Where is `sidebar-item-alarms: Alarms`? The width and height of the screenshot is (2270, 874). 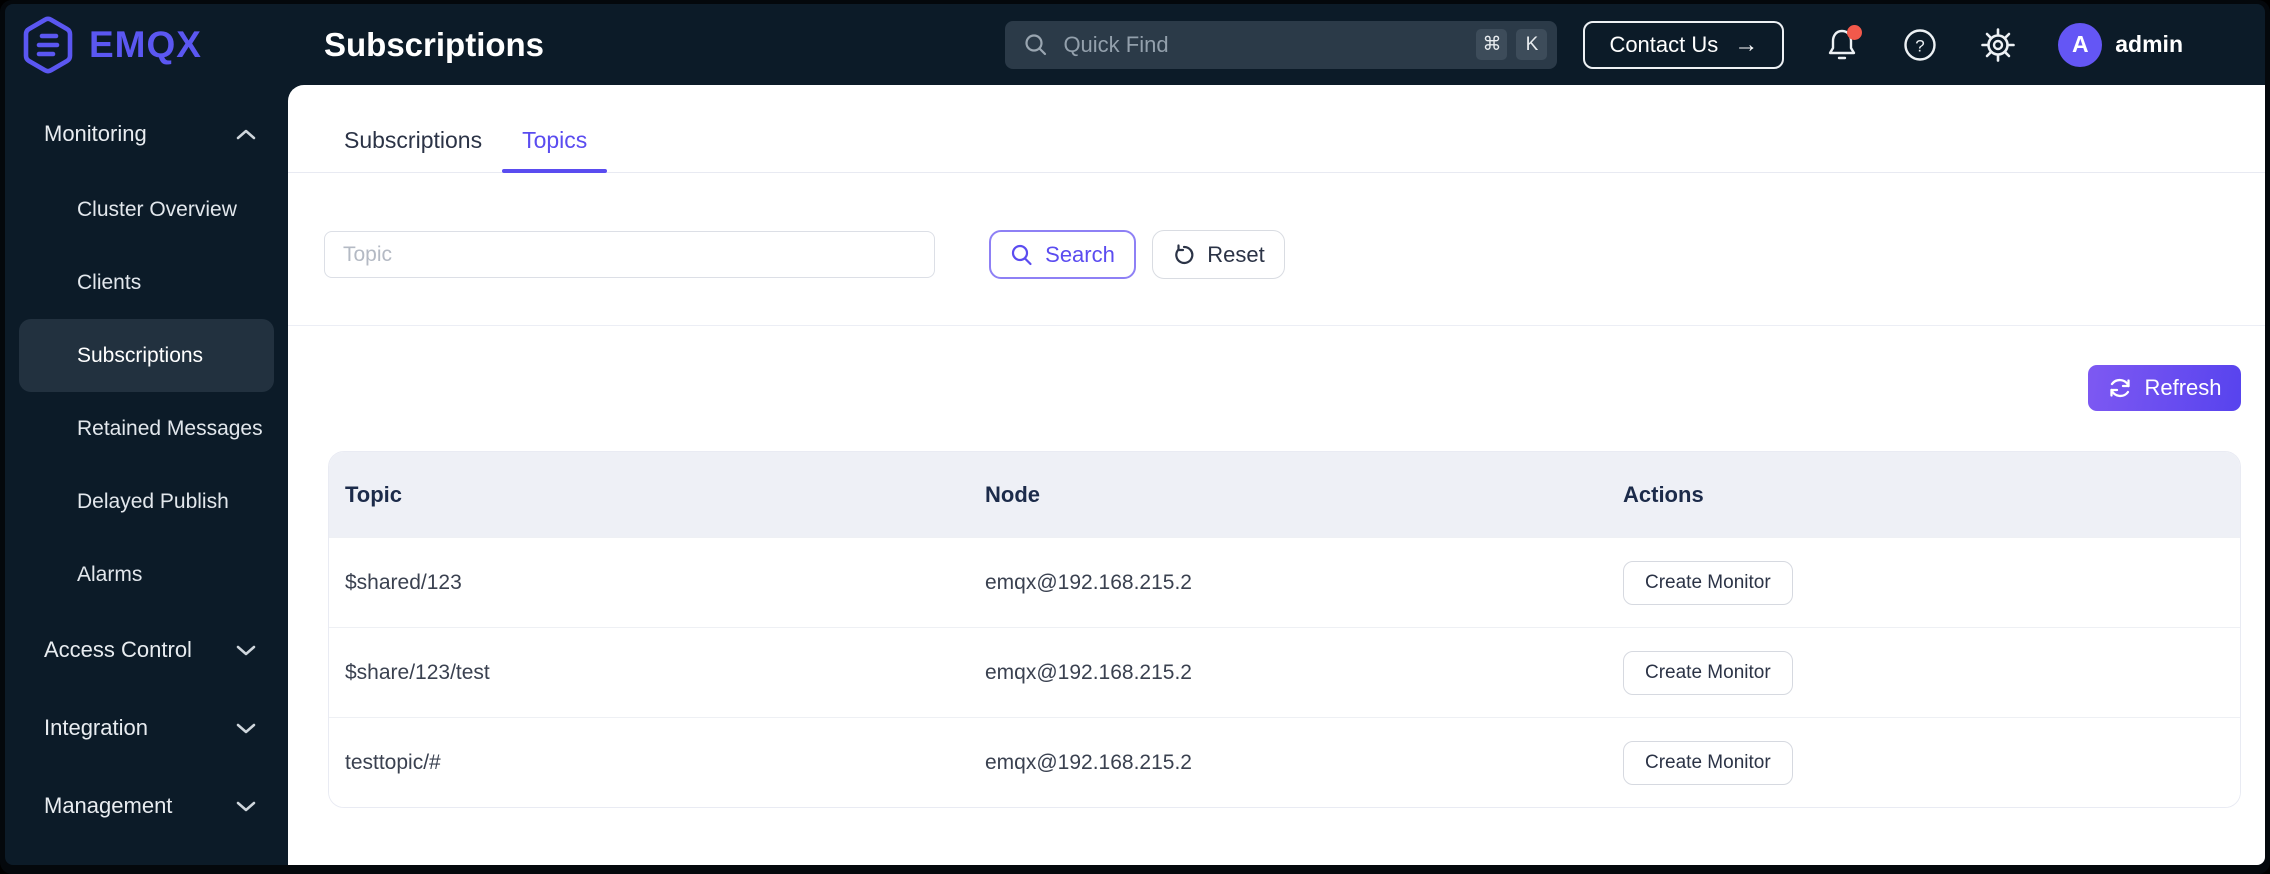
sidebar-item-alarms: Alarms is located at coordinates (146, 574).